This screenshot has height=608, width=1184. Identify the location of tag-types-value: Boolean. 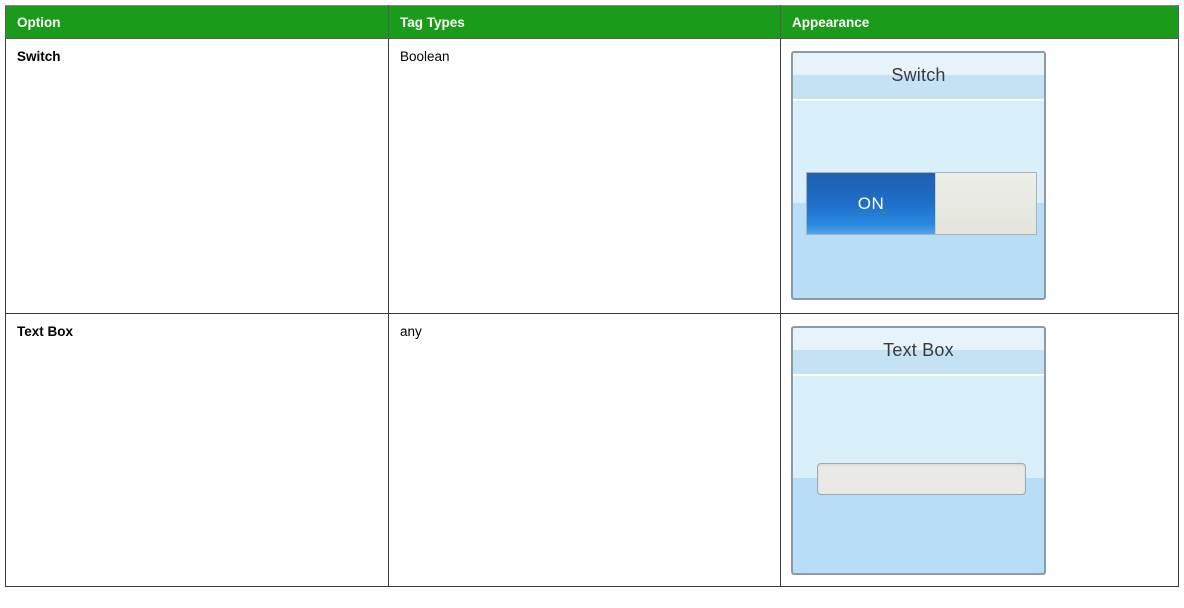
(425, 56).